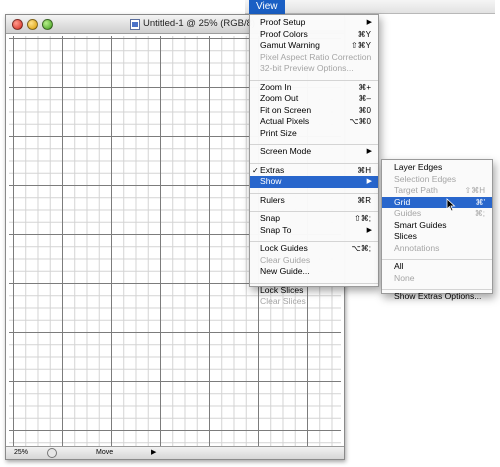 The width and height of the screenshot is (500, 467). Describe the element at coordinates (47, 24) in the screenshot. I see `zoom-window-icon` at that location.